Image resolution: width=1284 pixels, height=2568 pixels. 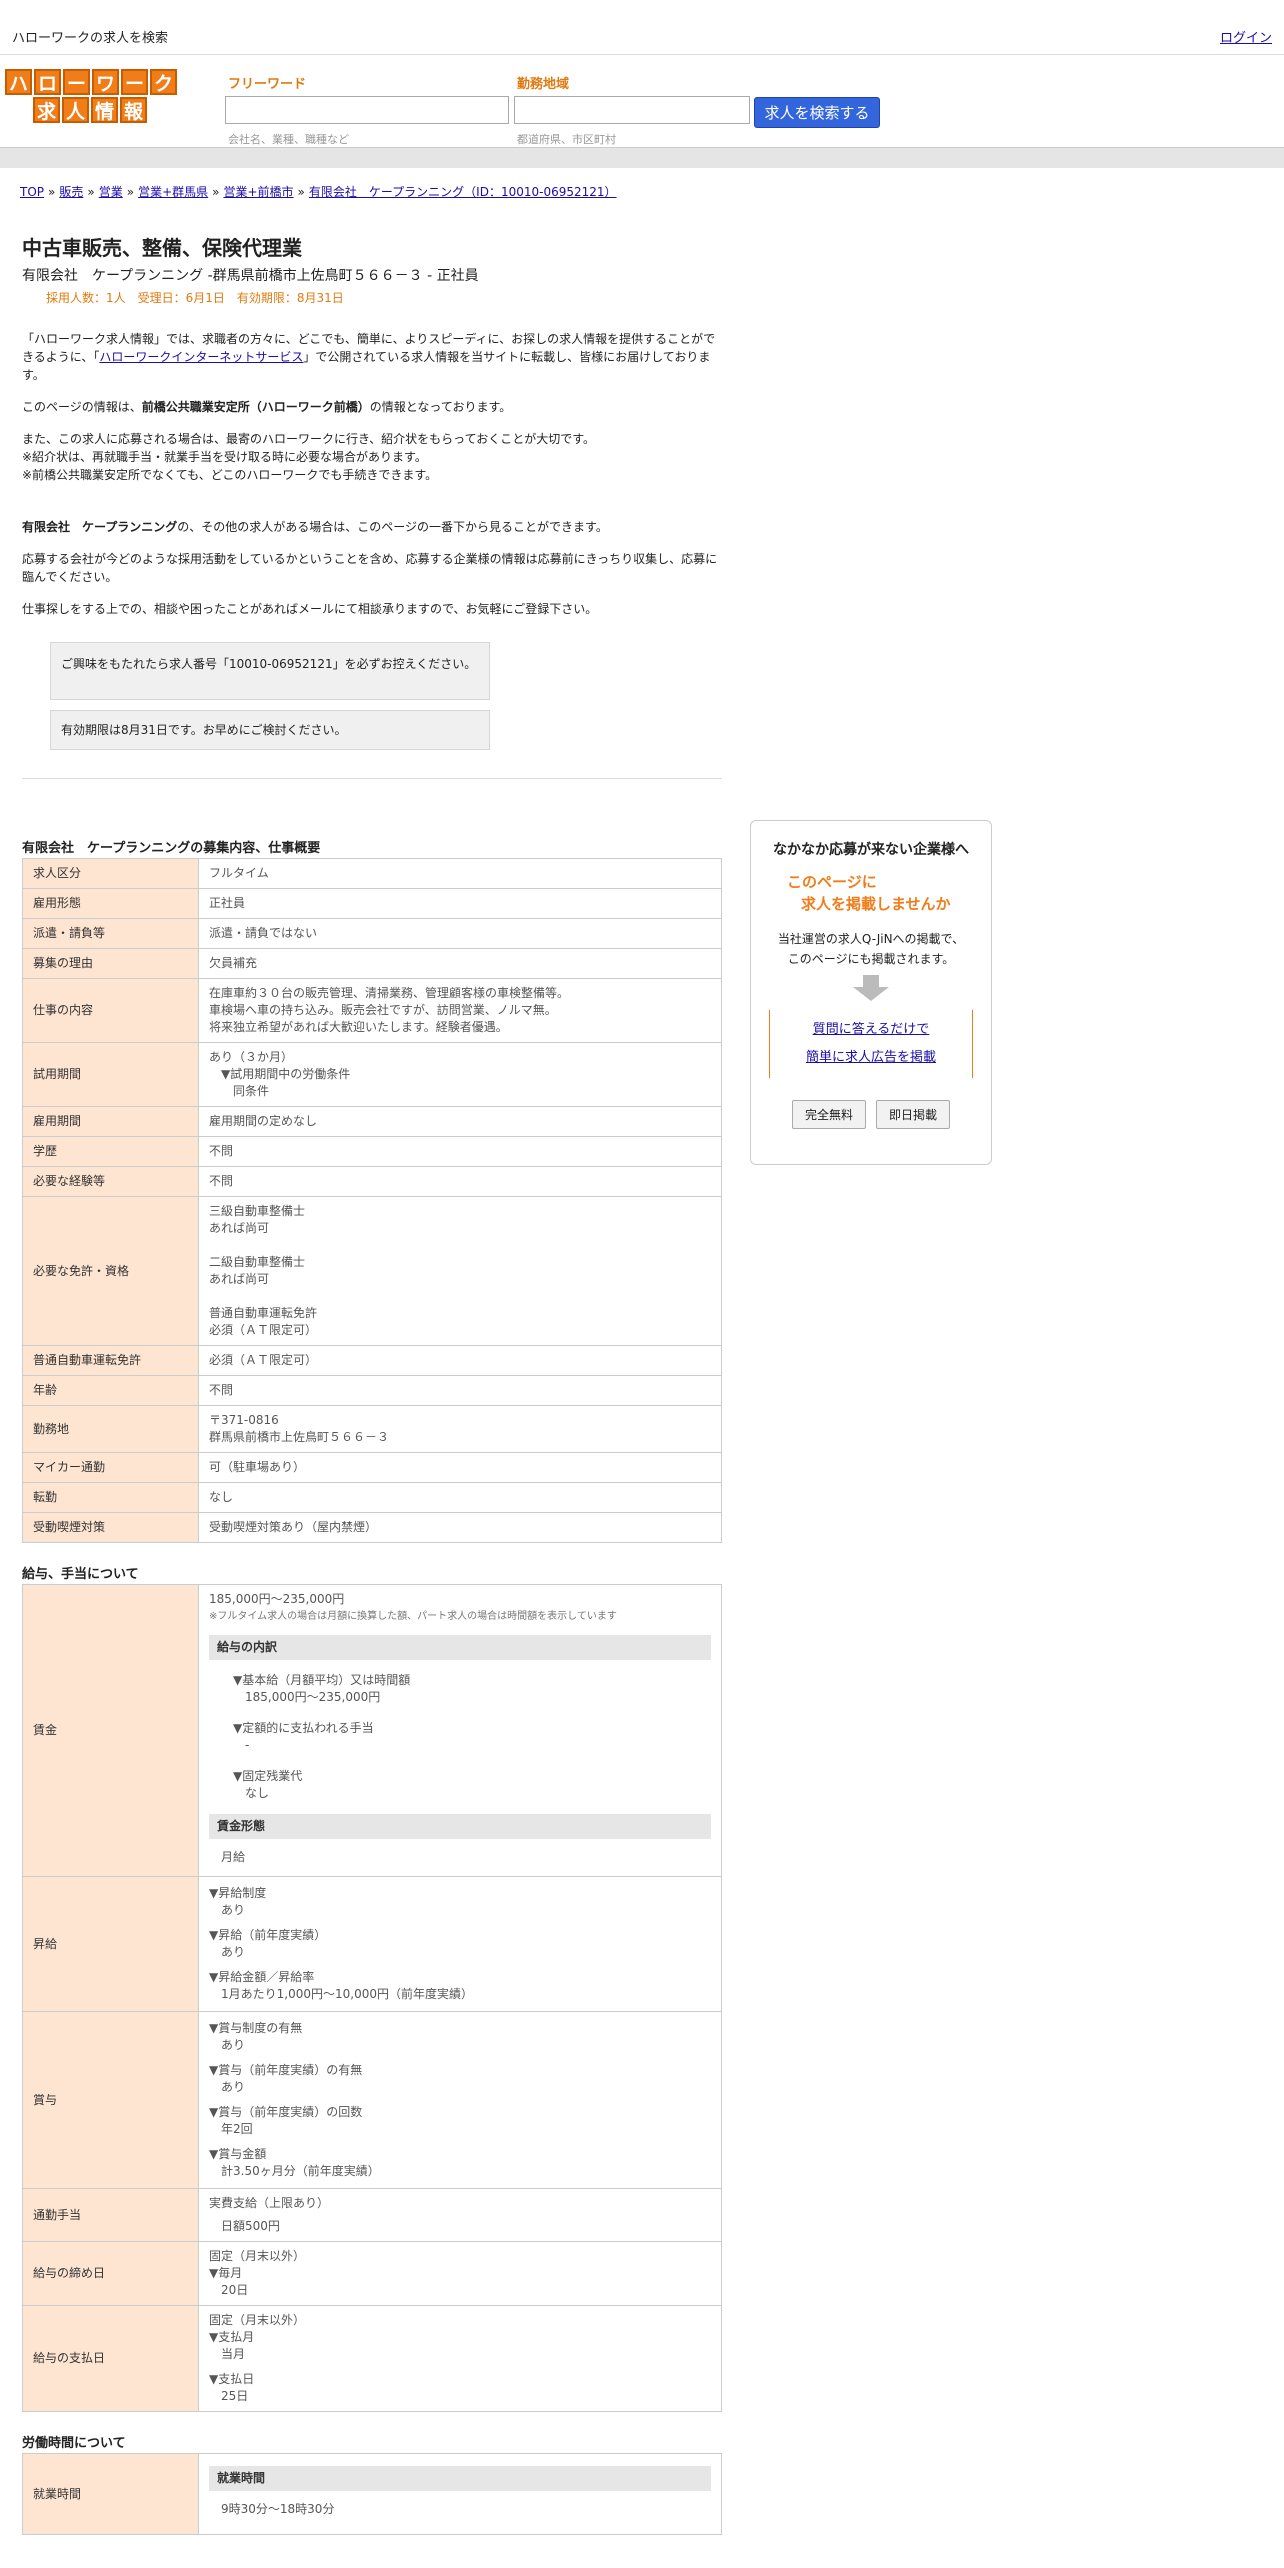 I want to click on work-title: 労働時間について, so click(x=74, y=2443).